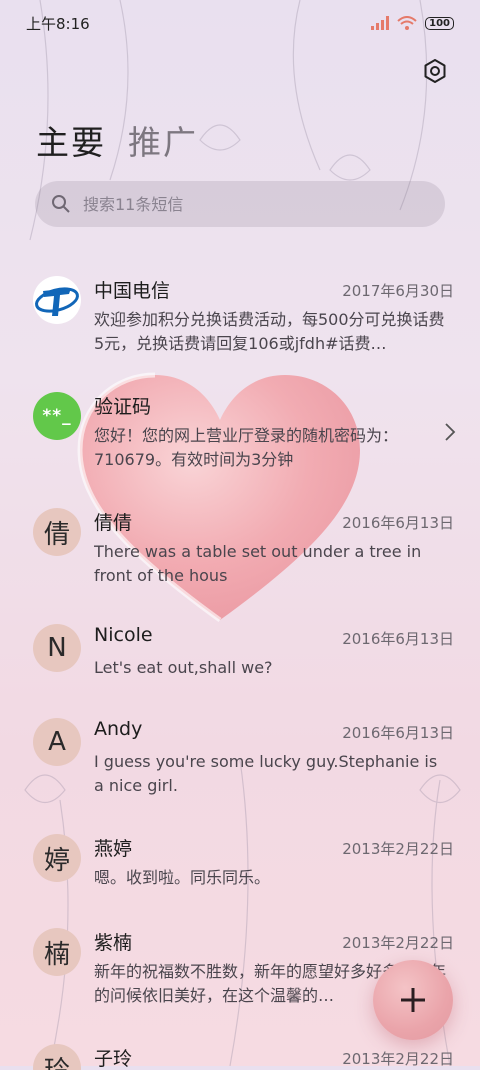  Describe the element at coordinates (113, 523) in the screenshot. I see `contact-name: 倩倩` at that location.